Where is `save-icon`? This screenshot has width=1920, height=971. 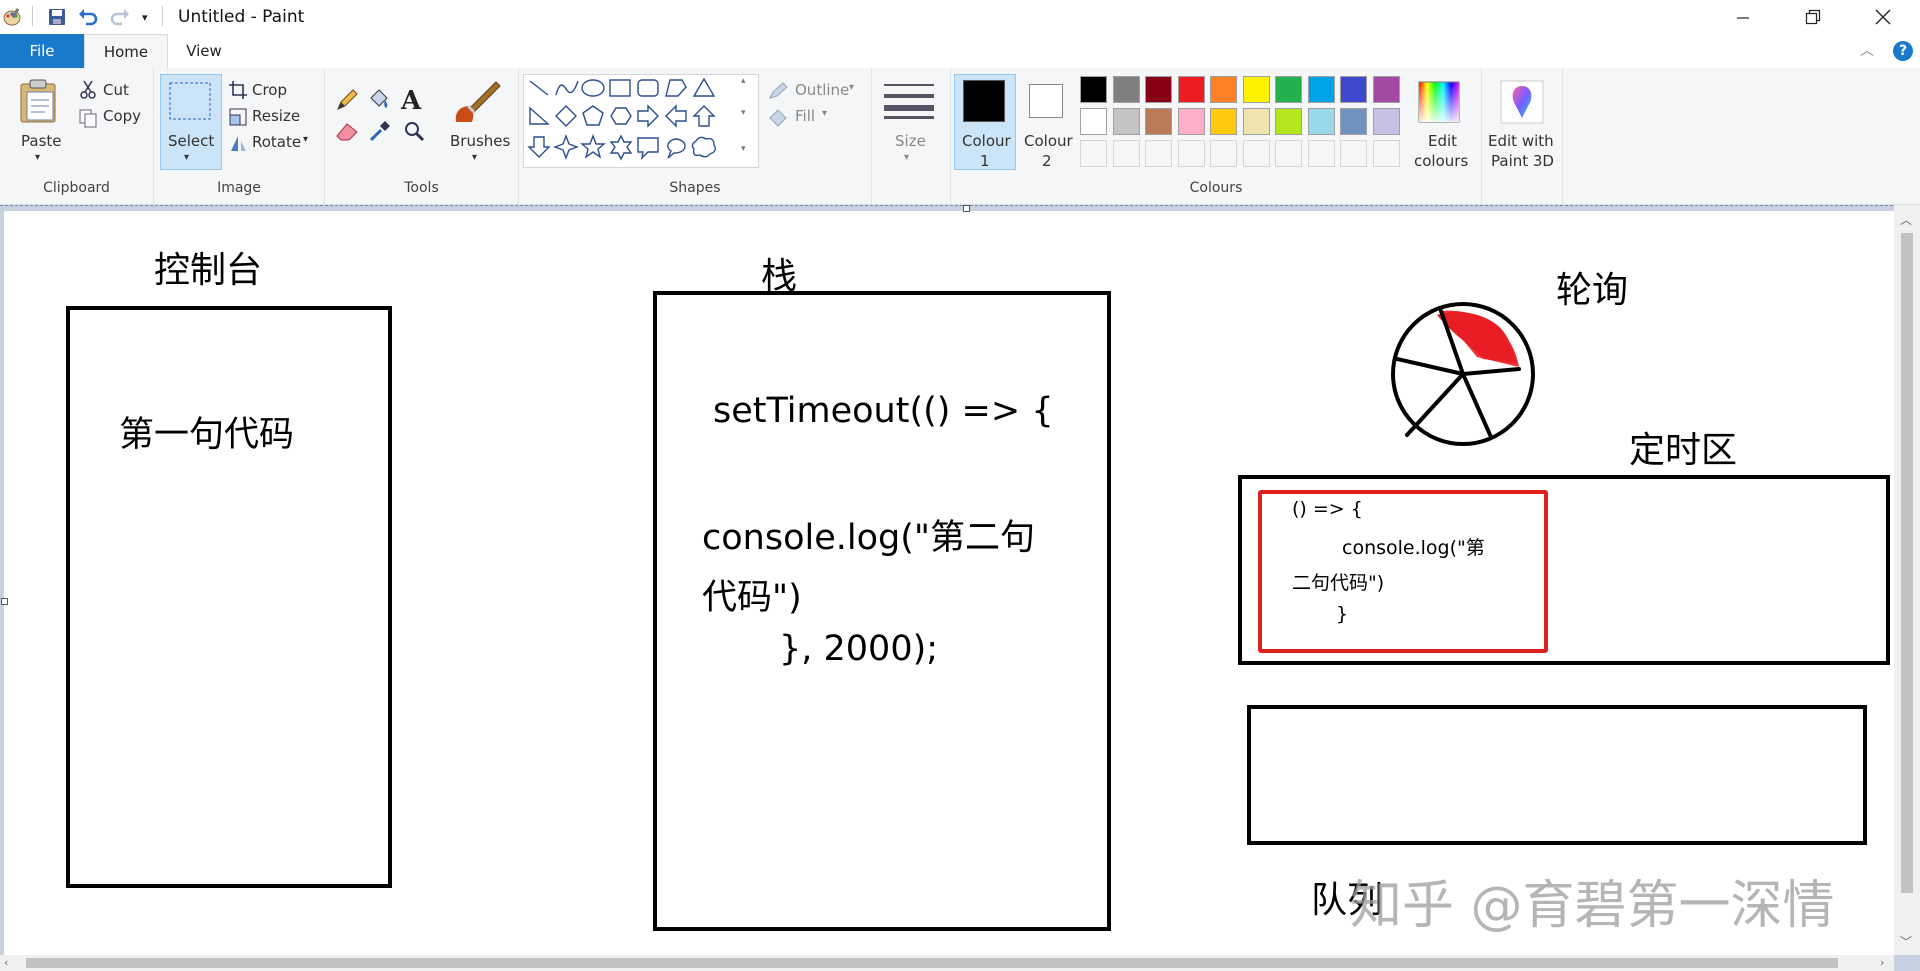 save-icon is located at coordinates (57, 17).